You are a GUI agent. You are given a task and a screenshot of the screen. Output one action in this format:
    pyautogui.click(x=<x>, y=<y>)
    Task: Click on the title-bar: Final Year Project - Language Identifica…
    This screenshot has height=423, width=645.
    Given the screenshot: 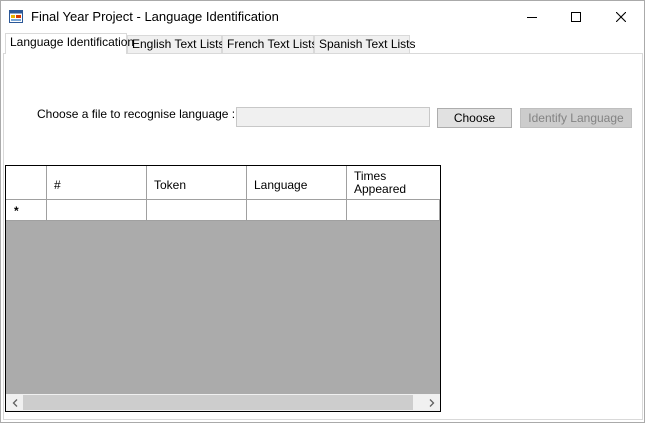 What is the action you would take?
    pyautogui.click(x=322, y=16)
    